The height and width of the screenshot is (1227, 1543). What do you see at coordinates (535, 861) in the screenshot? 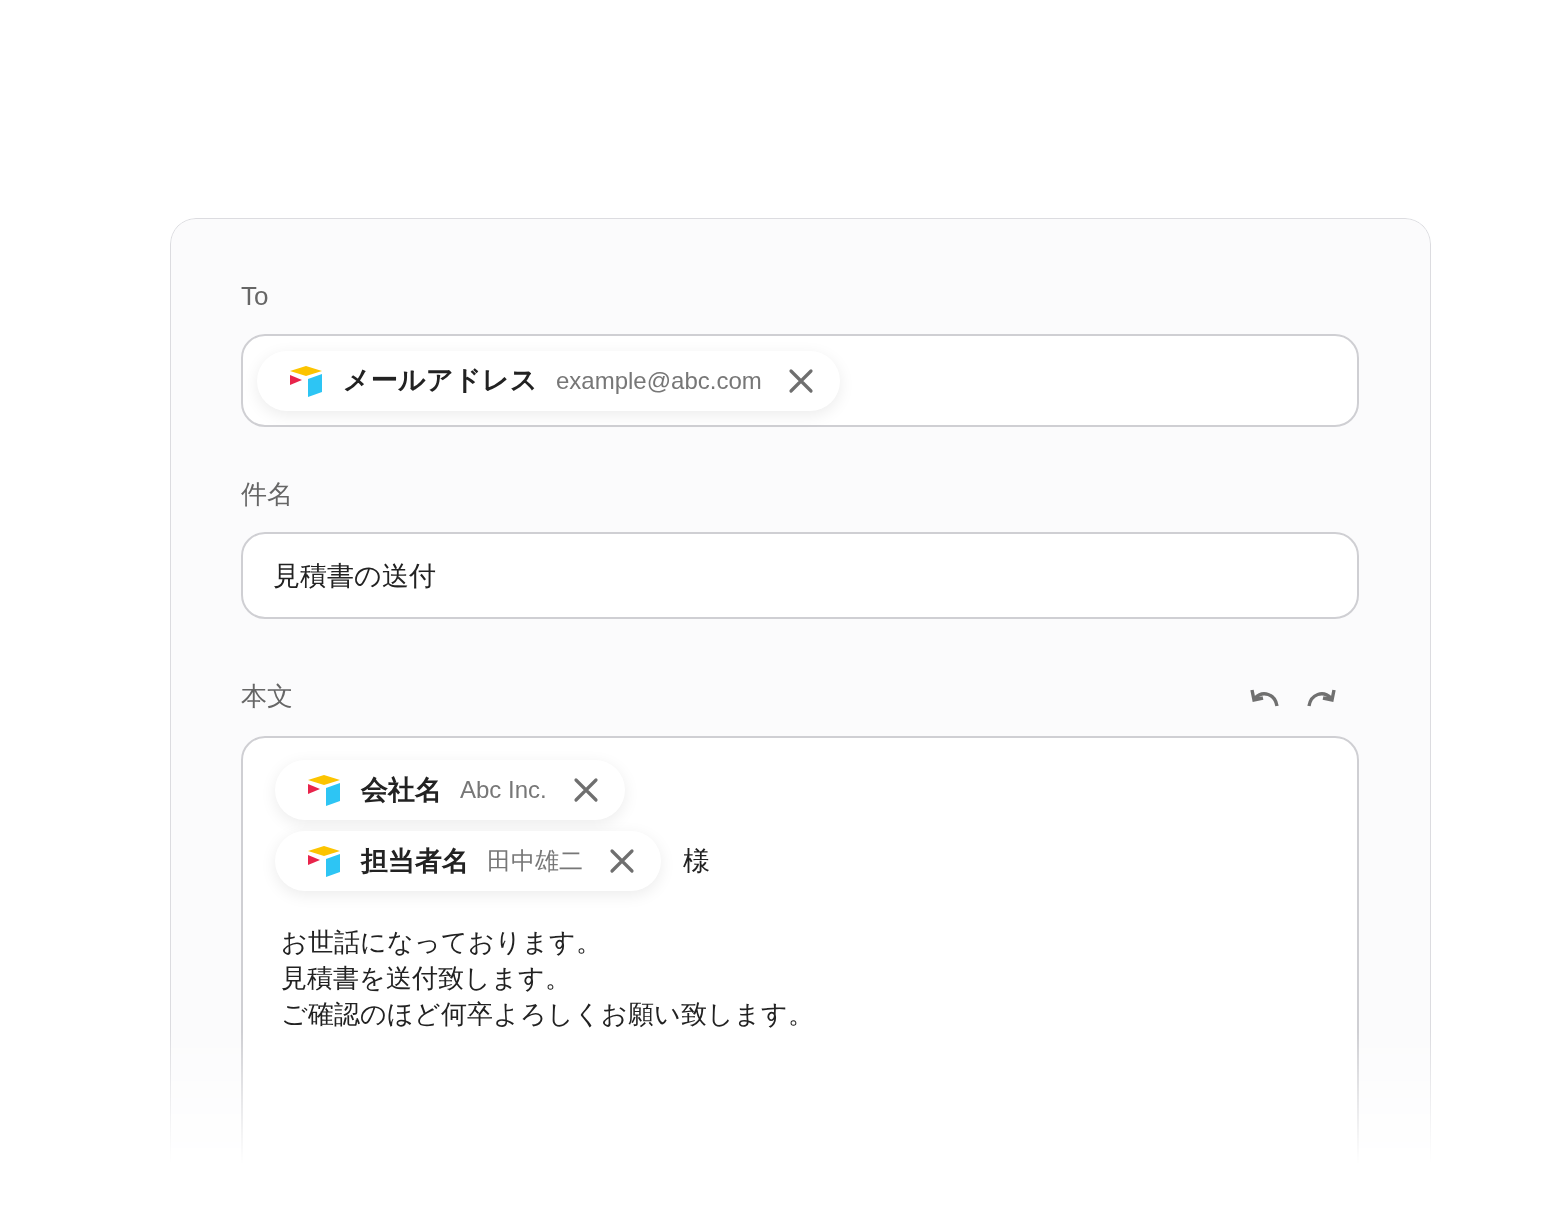
I see `chip-value: 田中雄二` at bounding box center [535, 861].